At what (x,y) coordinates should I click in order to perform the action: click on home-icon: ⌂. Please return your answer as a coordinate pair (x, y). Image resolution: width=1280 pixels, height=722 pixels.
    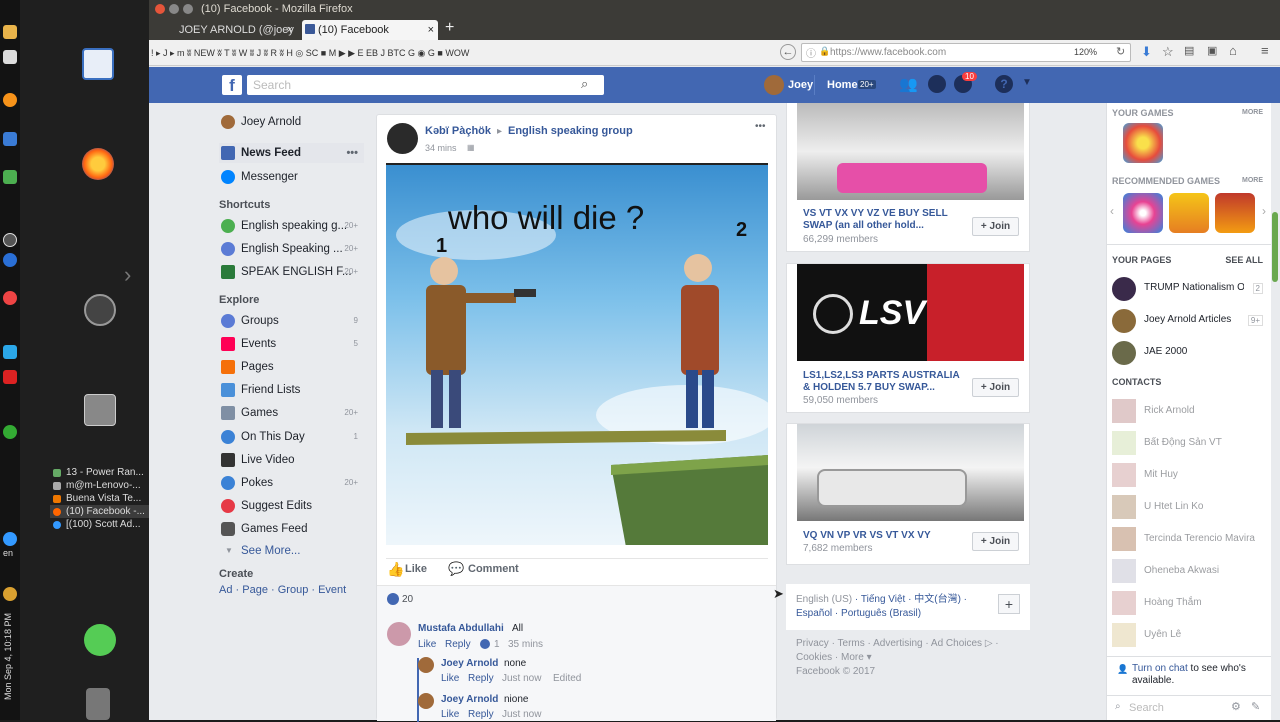
    Looking at the image, I should click on (1233, 50).